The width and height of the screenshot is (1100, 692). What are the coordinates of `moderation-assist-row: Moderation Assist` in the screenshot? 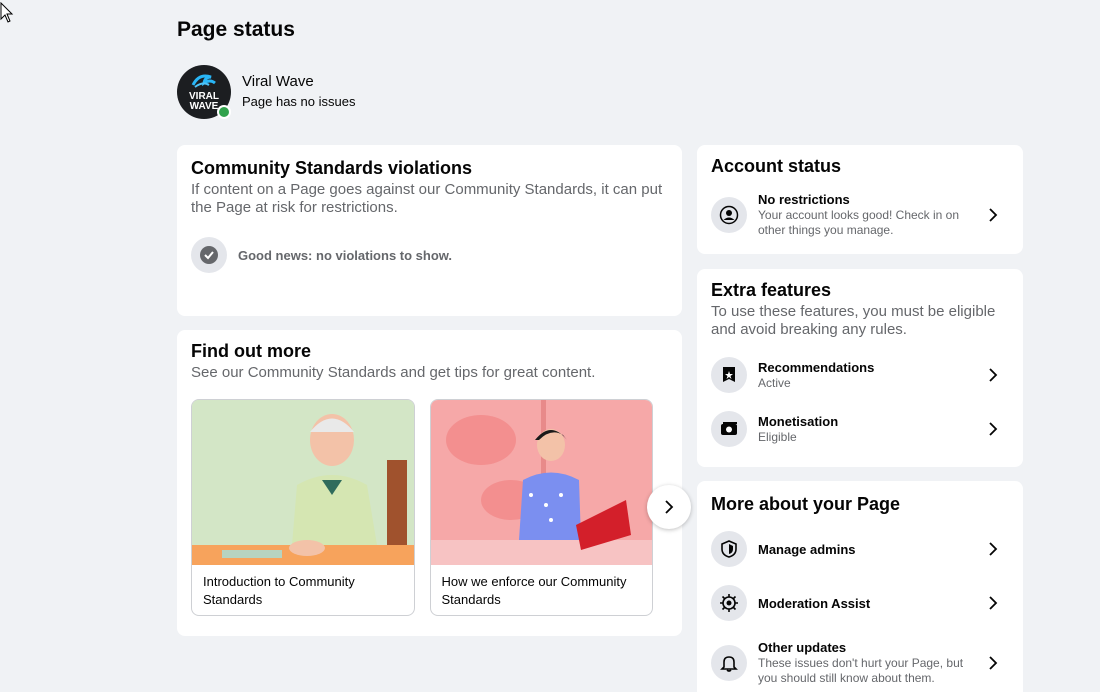 It's located at (860, 603).